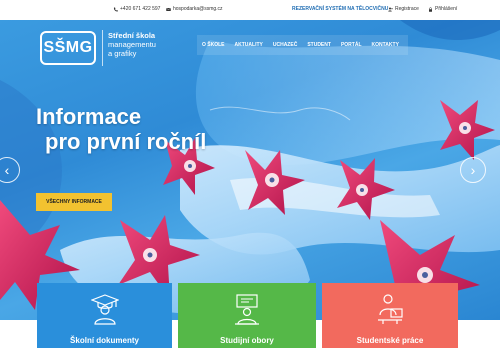 The height and width of the screenshot is (348, 500). I want to click on teacher-board-icon, so click(247, 309).